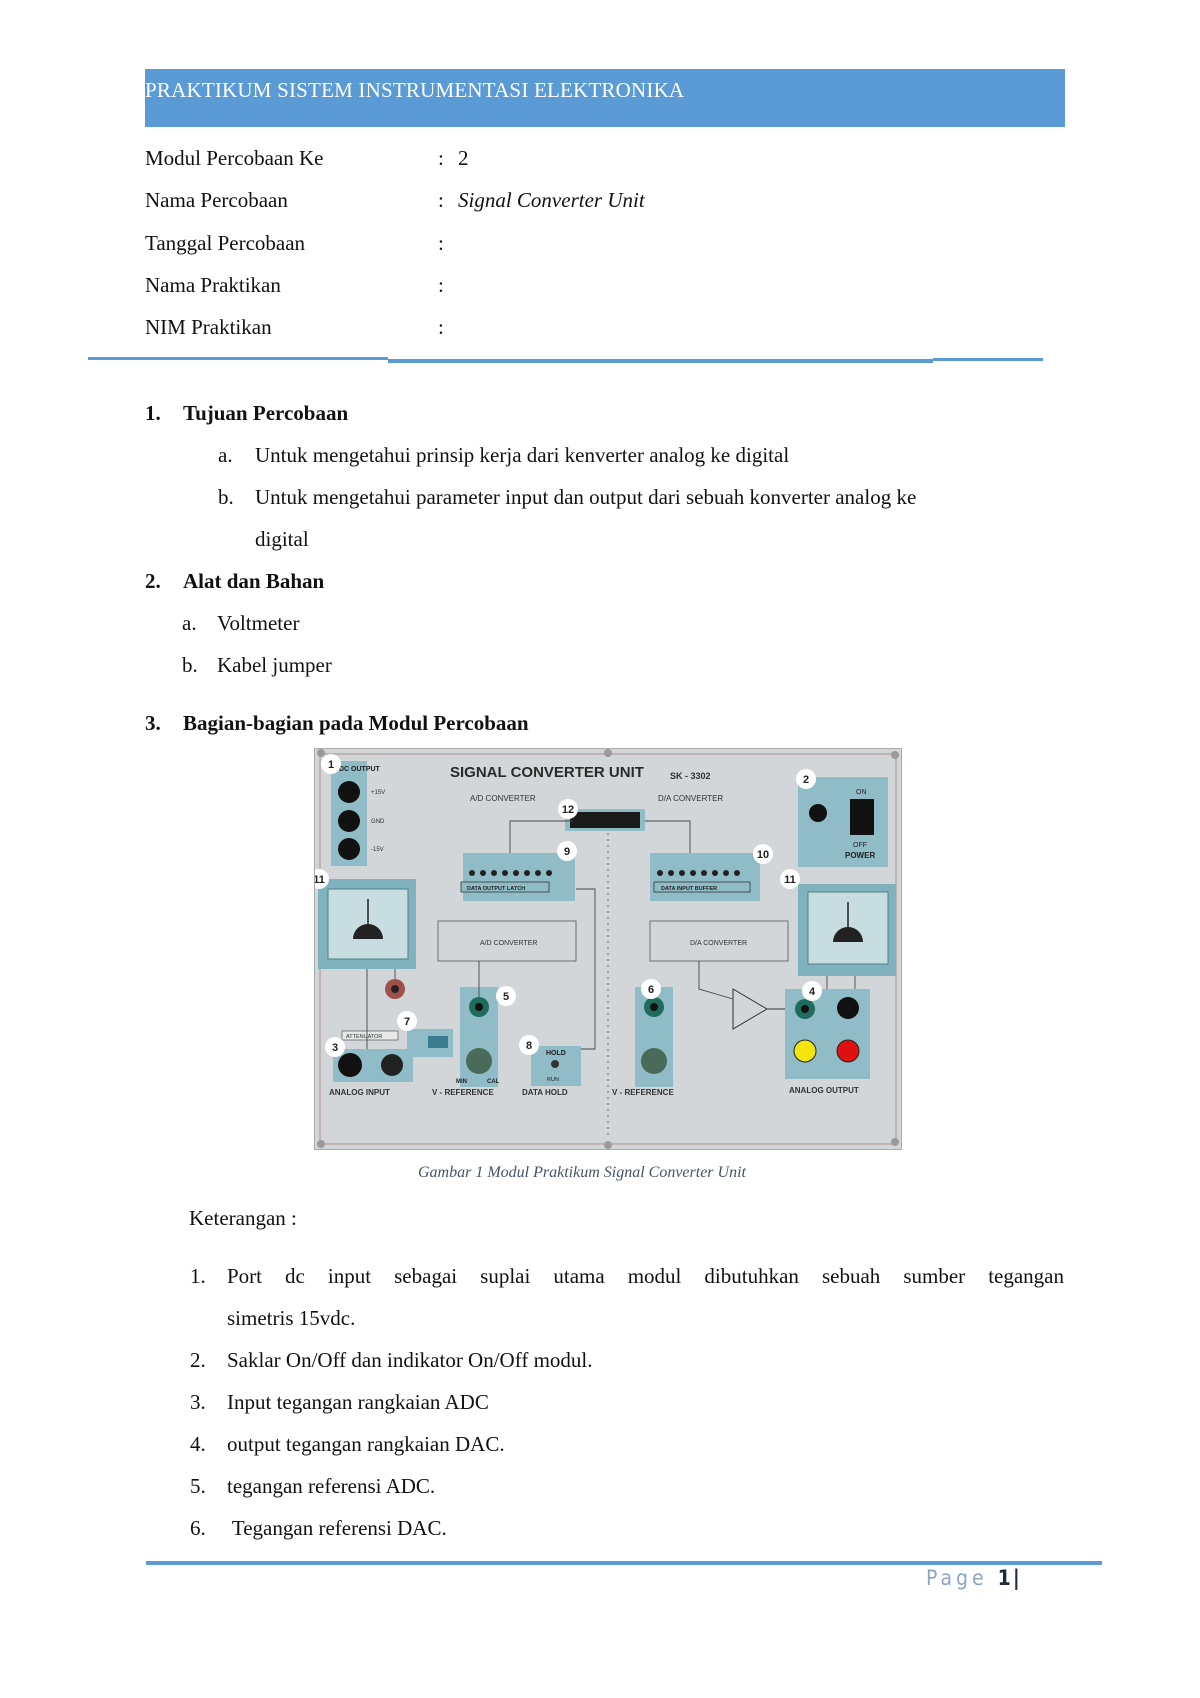  What do you see at coordinates (198, 1444) in the screenshot?
I see `keterangan-number: 4.` at bounding box center [198, 1444].